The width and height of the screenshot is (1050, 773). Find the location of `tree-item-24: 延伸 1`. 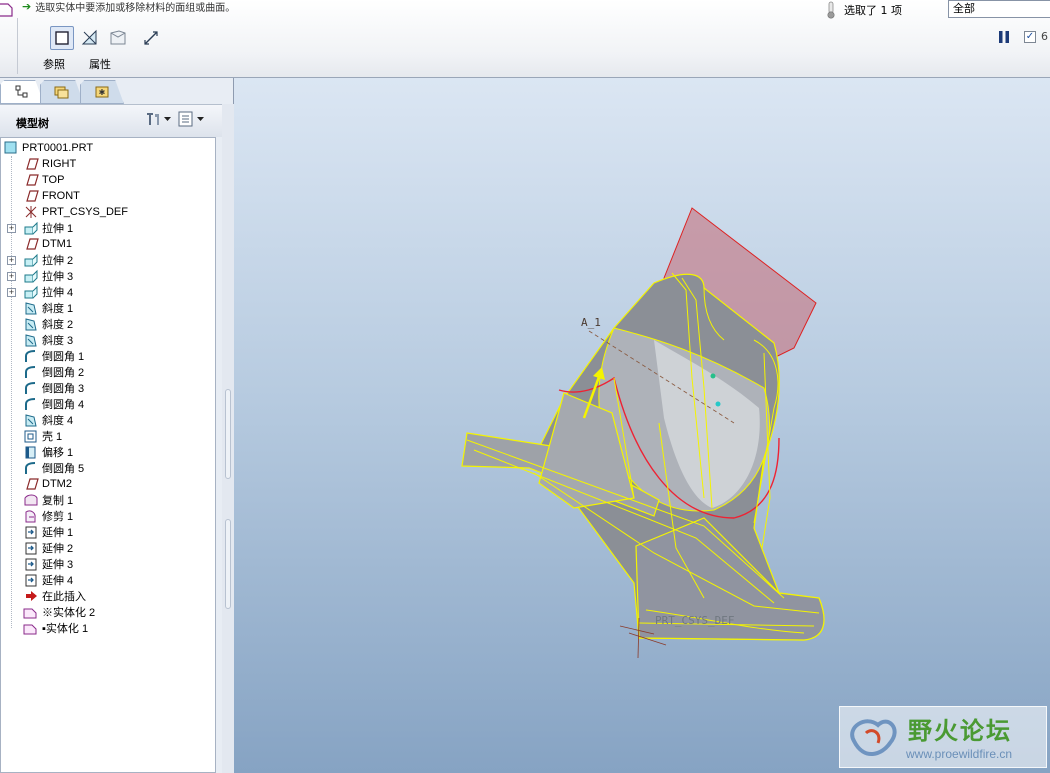

tree-item-24: 延伸 1 is located at coordinates (108, 532).